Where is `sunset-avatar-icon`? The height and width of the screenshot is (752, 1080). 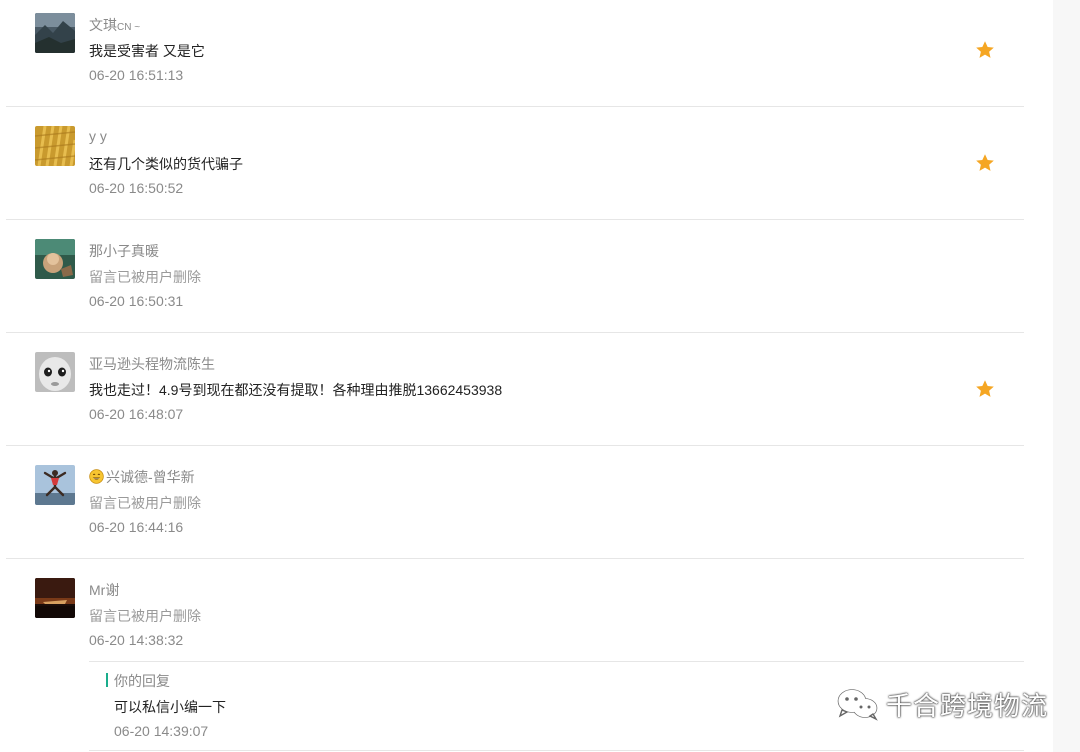 sunset-avatar-icon is located at coordinates (55, 598).